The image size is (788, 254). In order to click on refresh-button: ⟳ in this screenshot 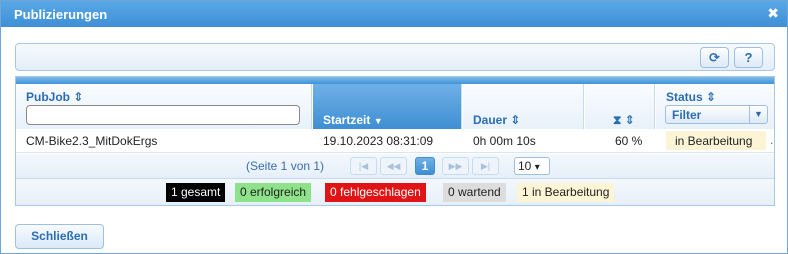, I will do `click(714, 57)`.